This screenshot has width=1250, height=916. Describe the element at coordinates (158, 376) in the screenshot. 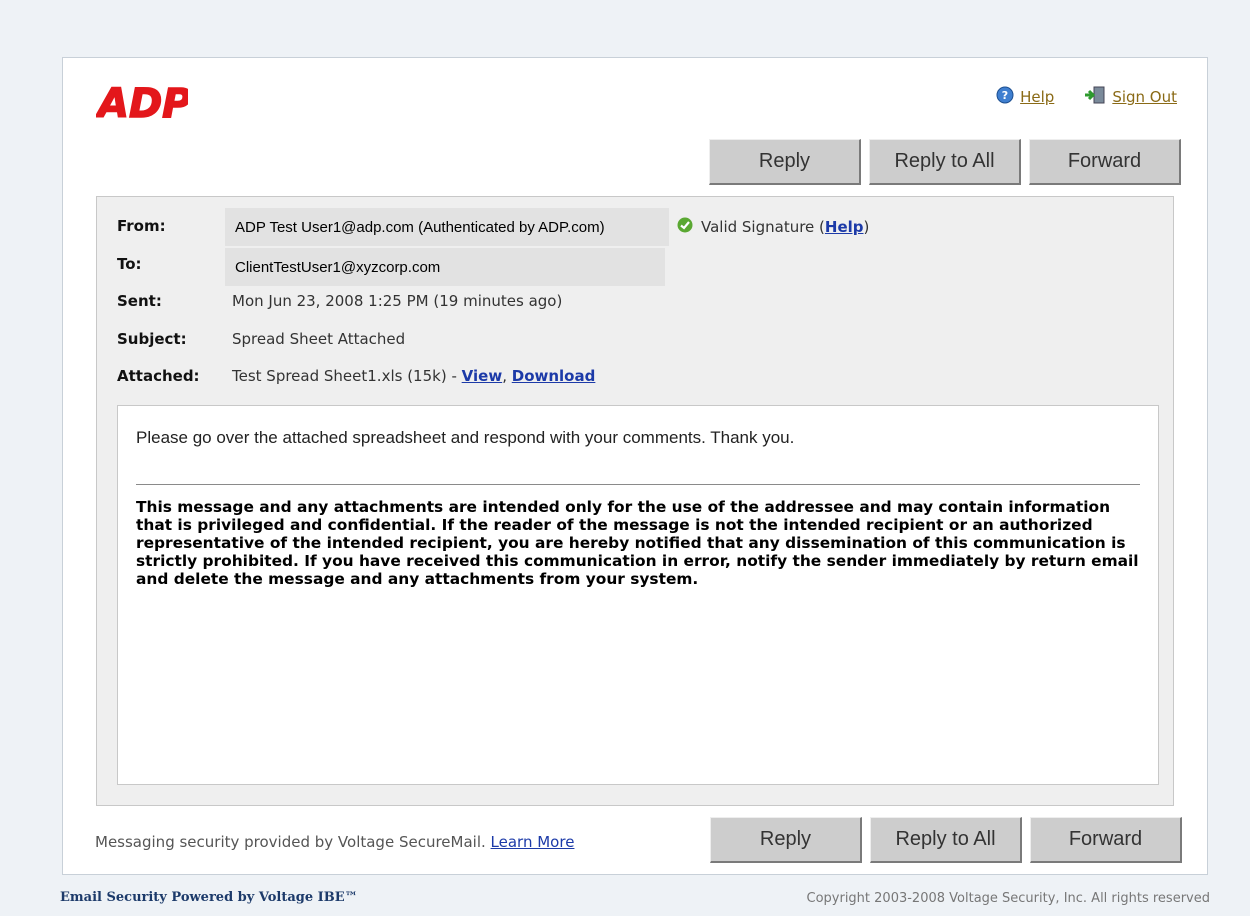

I see `attached-label: Attached:` at that location.